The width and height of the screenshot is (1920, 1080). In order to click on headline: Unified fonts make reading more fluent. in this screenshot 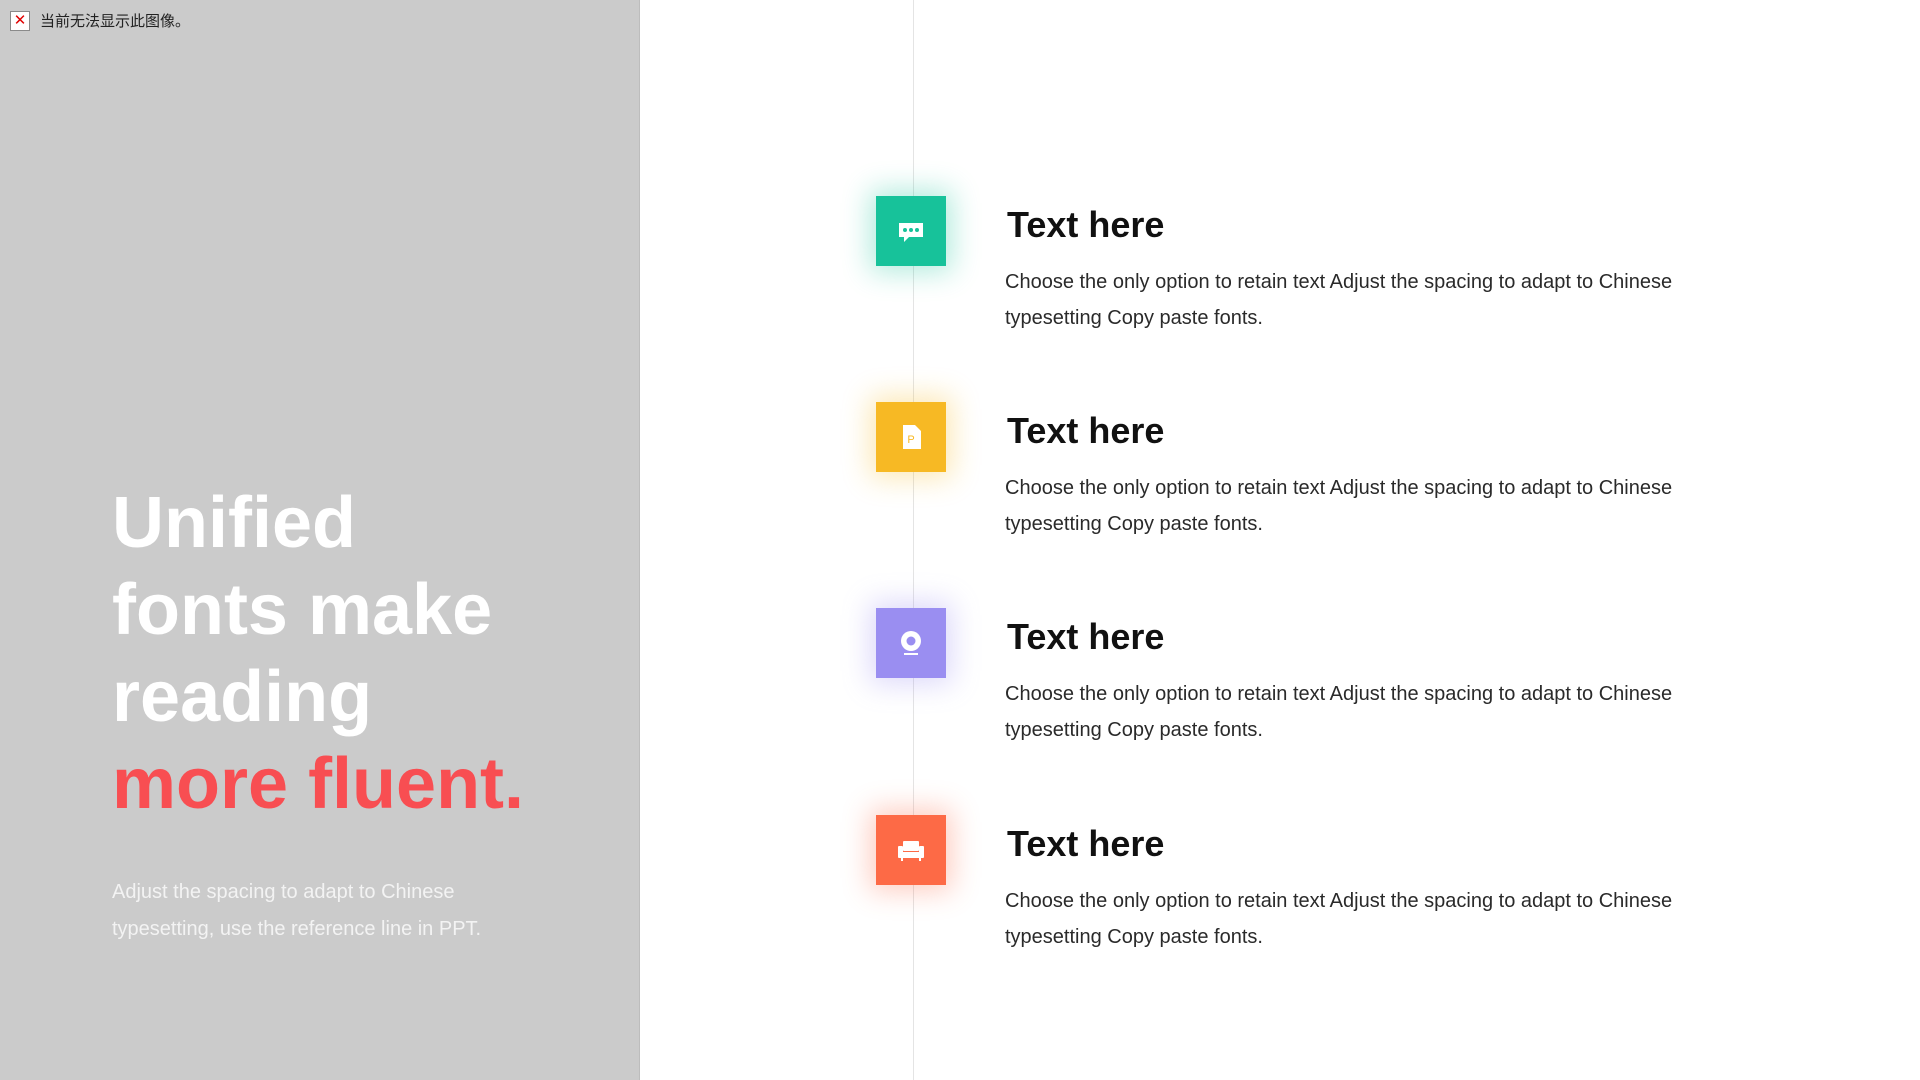, I will do `click(362, 654)`.